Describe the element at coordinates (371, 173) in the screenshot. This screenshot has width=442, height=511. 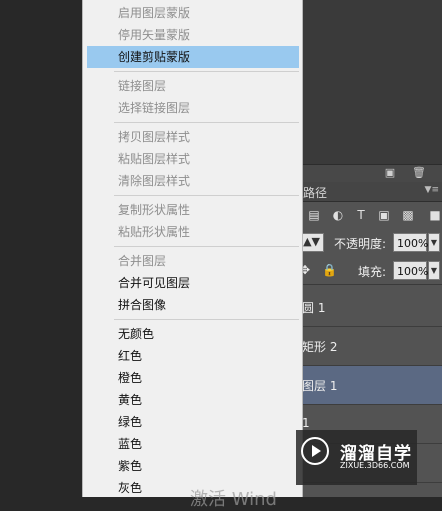
I see `panel-footer: ▣ 🗑` at that location.